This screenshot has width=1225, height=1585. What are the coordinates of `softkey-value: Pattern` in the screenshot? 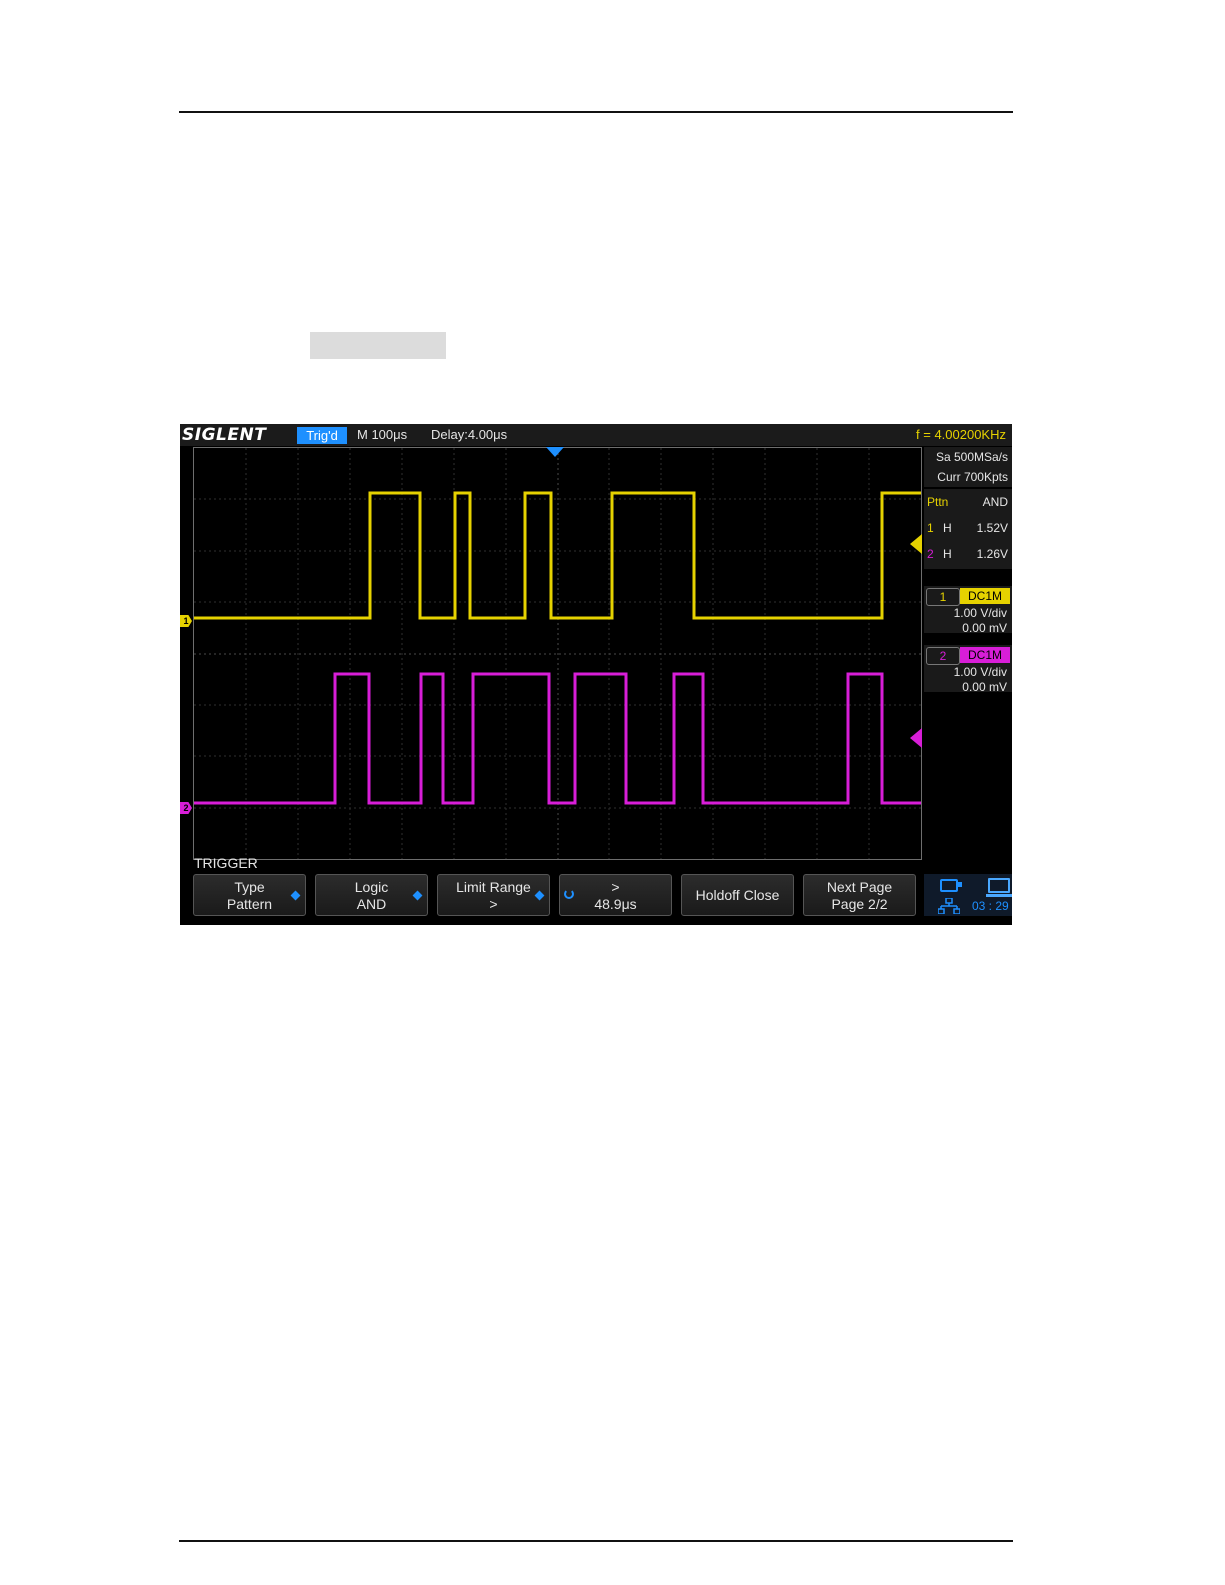 It's located at (249, 904).